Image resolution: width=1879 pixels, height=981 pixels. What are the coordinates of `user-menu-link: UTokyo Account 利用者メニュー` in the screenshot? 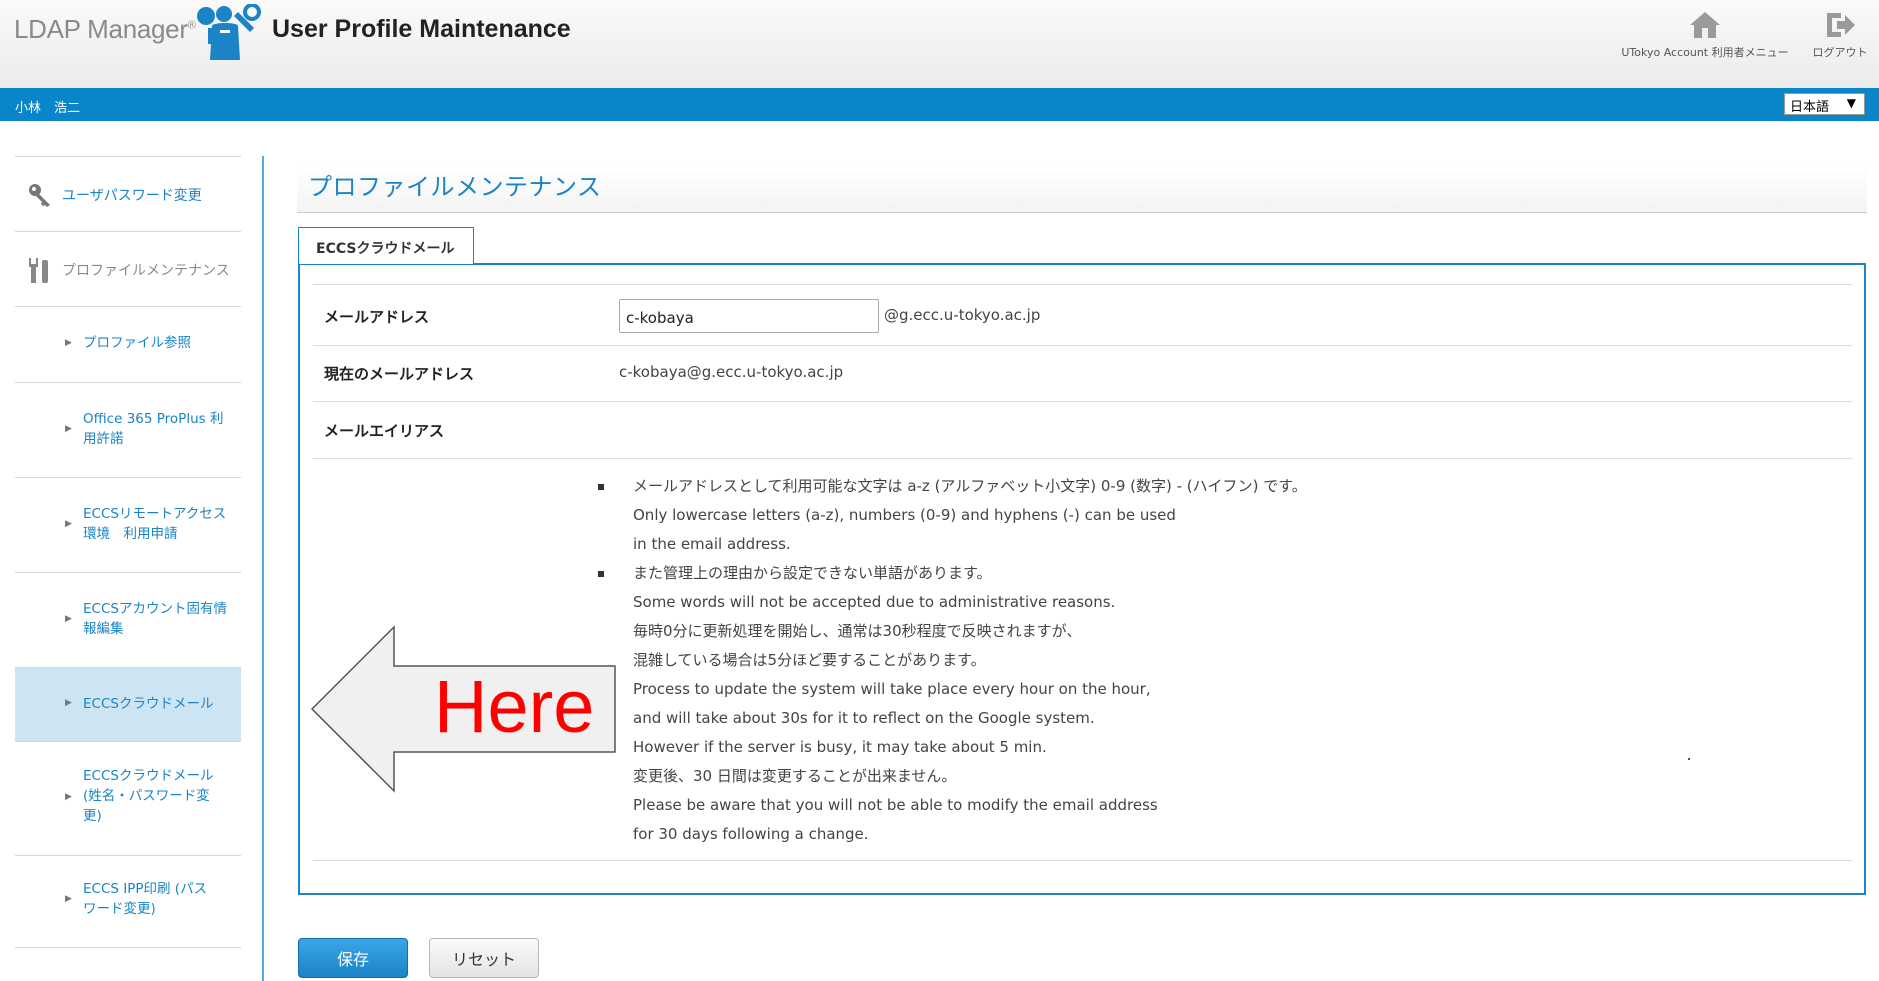 It's located at (1705, 35).